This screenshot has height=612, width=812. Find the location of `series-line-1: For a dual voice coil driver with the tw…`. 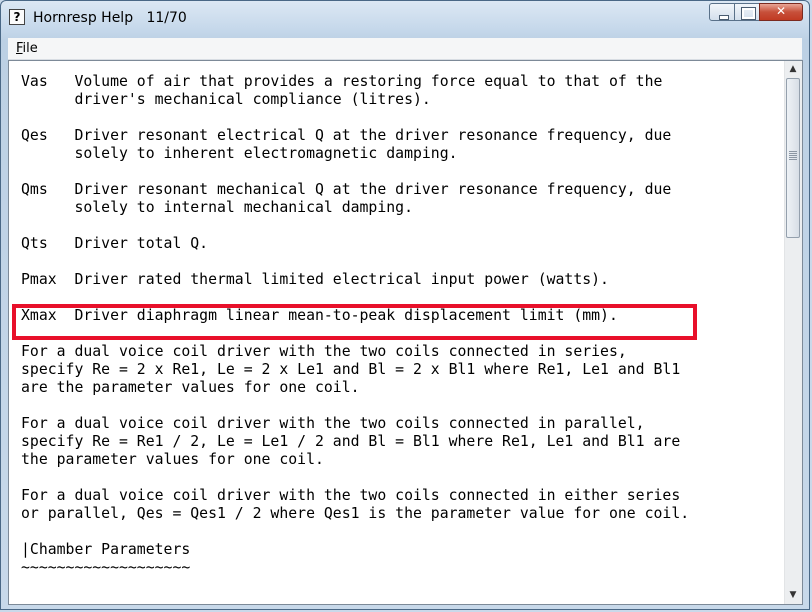

series-line-1: For a dual voice coil driver with the tw… is located at coordinates (324, 351).